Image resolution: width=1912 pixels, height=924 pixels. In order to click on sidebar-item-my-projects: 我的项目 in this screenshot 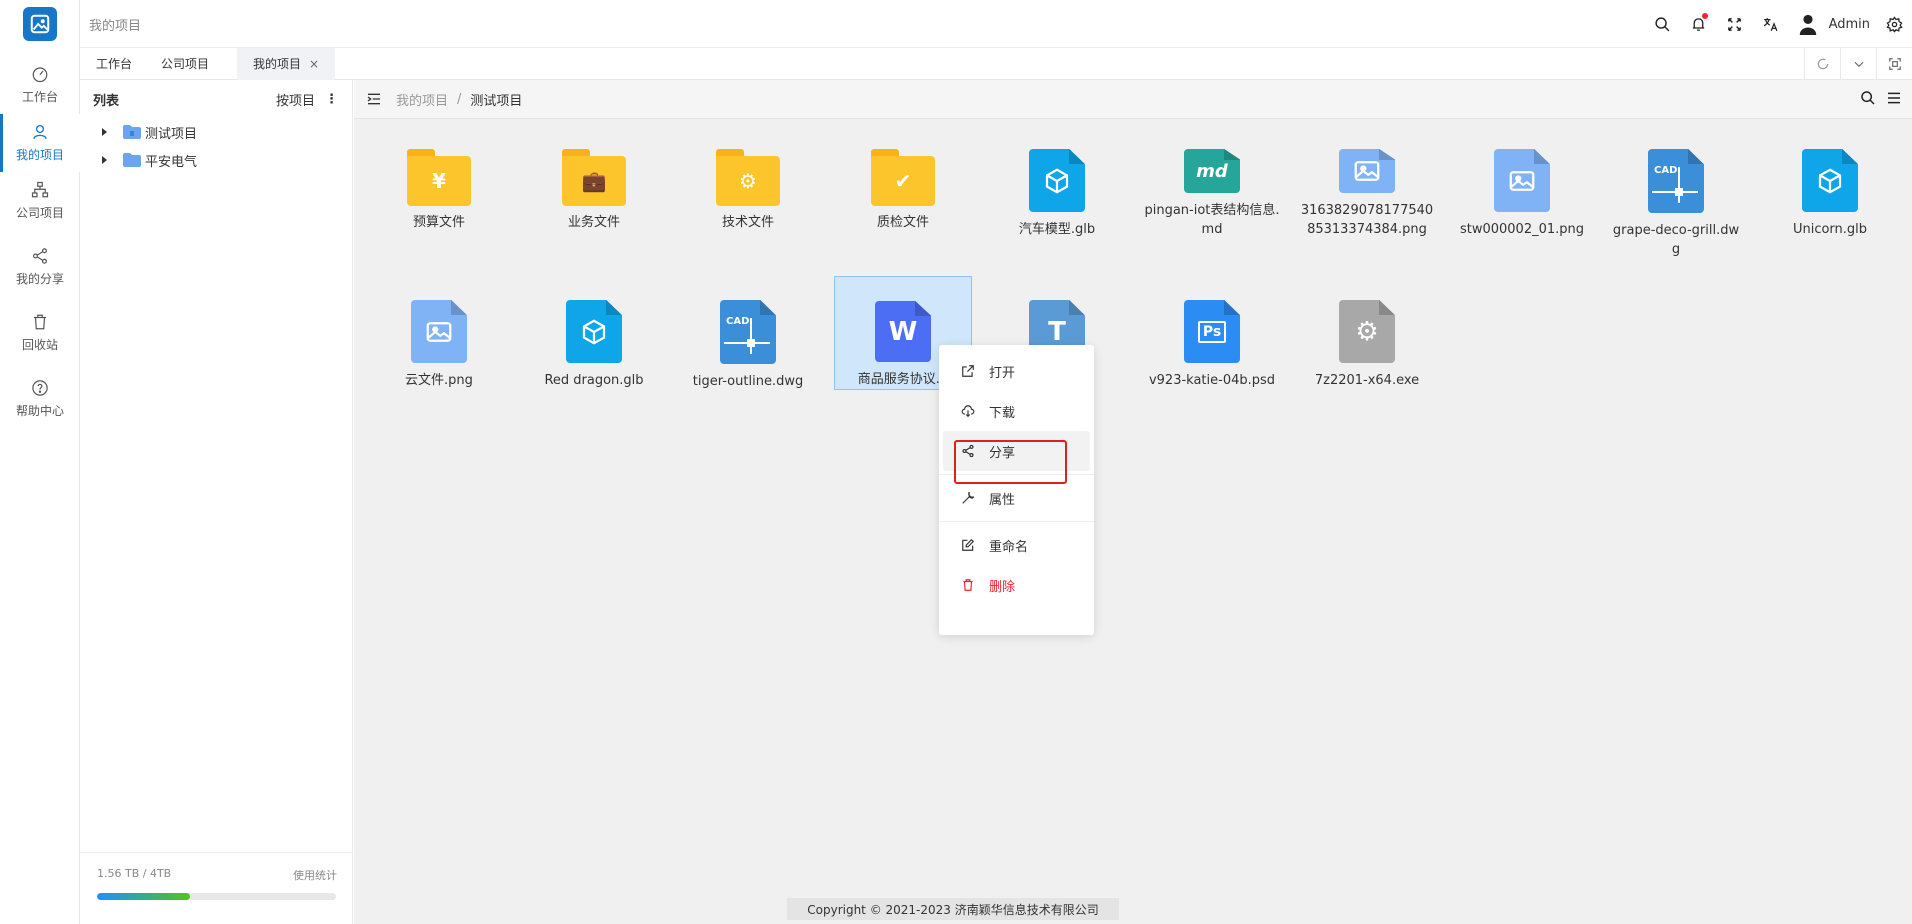, I will do `click(40, 143)`.